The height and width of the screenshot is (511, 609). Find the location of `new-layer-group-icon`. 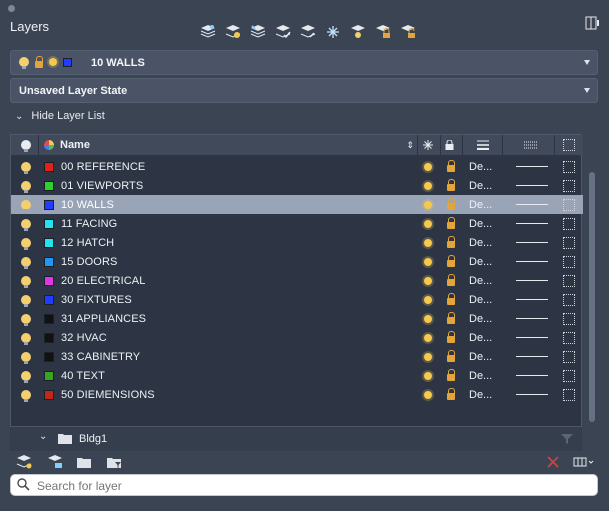

new-layer-group-icon is located at coordinates (24, 462).